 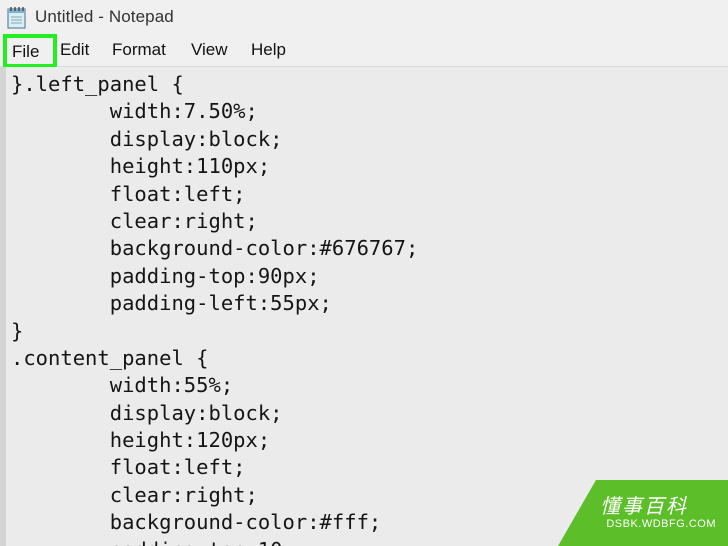 I want to click on menu-view: View, so click(x=209, y=50).